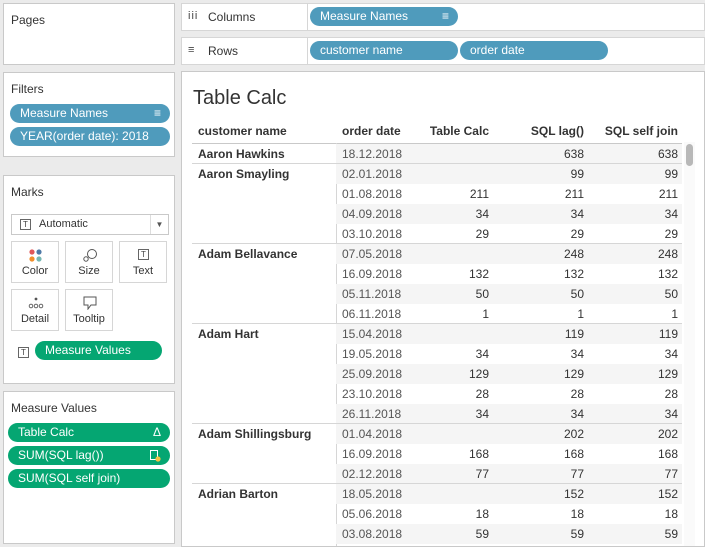 This screenshot has width=705, height=547. Describe the element at coordinates (509, 174) in the screenshot. I see `table-row: 02.01.2018 99 99` at that location.